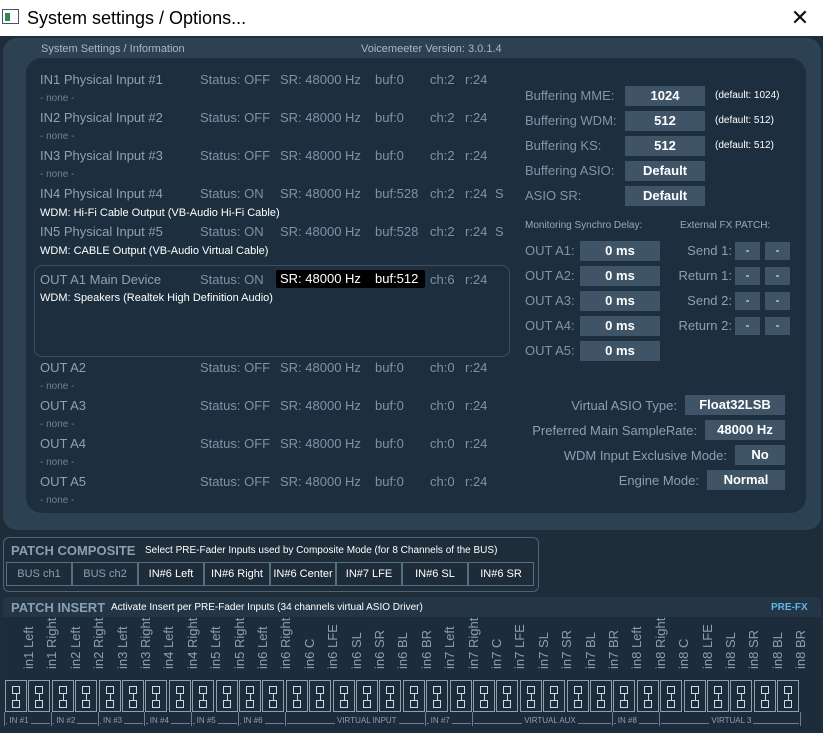 This screenshot has width=823, height=733. What do you see at coordinates (232, 231) in the screenshot?
I see `device-status: Status: ON` at bounding box center [232, 231].